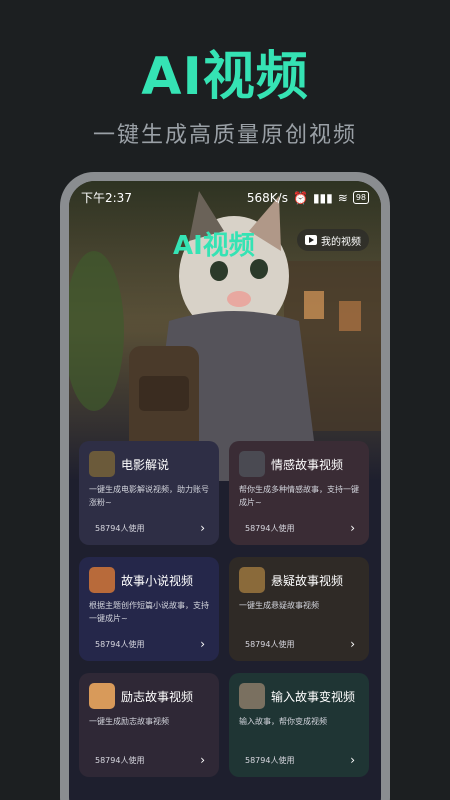 Image resolution: width=450 pixels, height=800 pixels. I want to click on feature-card: 情感故事视频 帮你生成多种情感故事，支持一键成片~ 58794人使用 ›, so click(299, 493).